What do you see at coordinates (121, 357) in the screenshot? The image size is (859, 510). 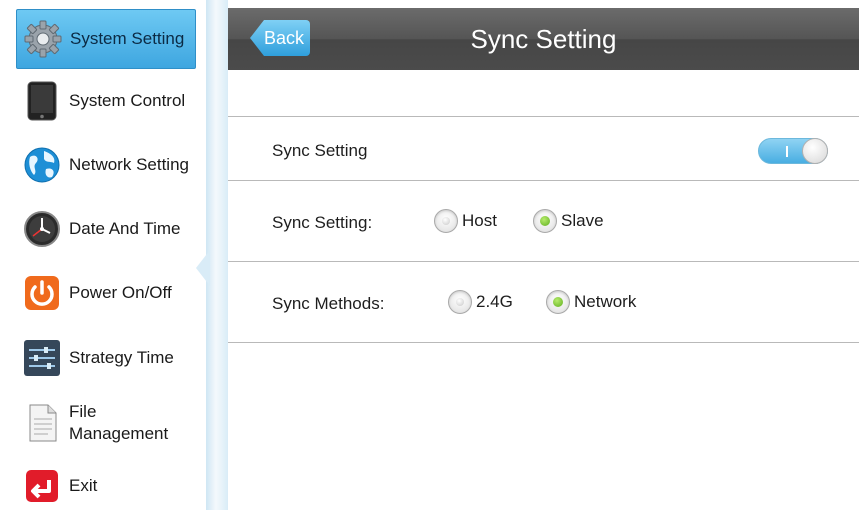 I see `sidebar-item-label: Strategy Time` at bounding box center [121, 357].